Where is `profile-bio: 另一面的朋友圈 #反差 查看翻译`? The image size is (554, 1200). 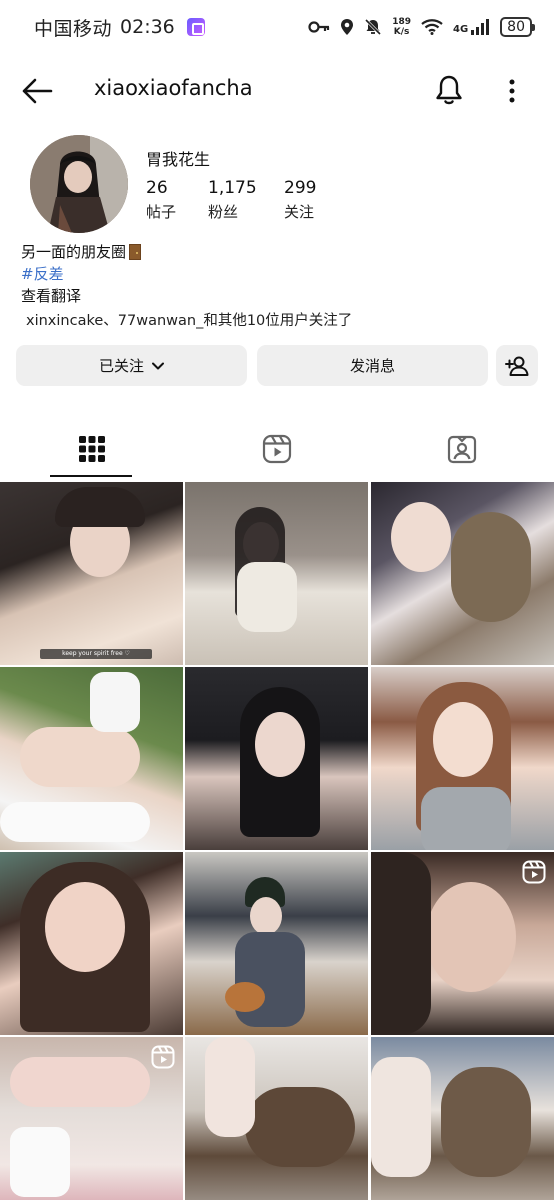 profile-bio: 另一面的朋友圈 #反差 查看翻译 is located at coordinates (81, 274).